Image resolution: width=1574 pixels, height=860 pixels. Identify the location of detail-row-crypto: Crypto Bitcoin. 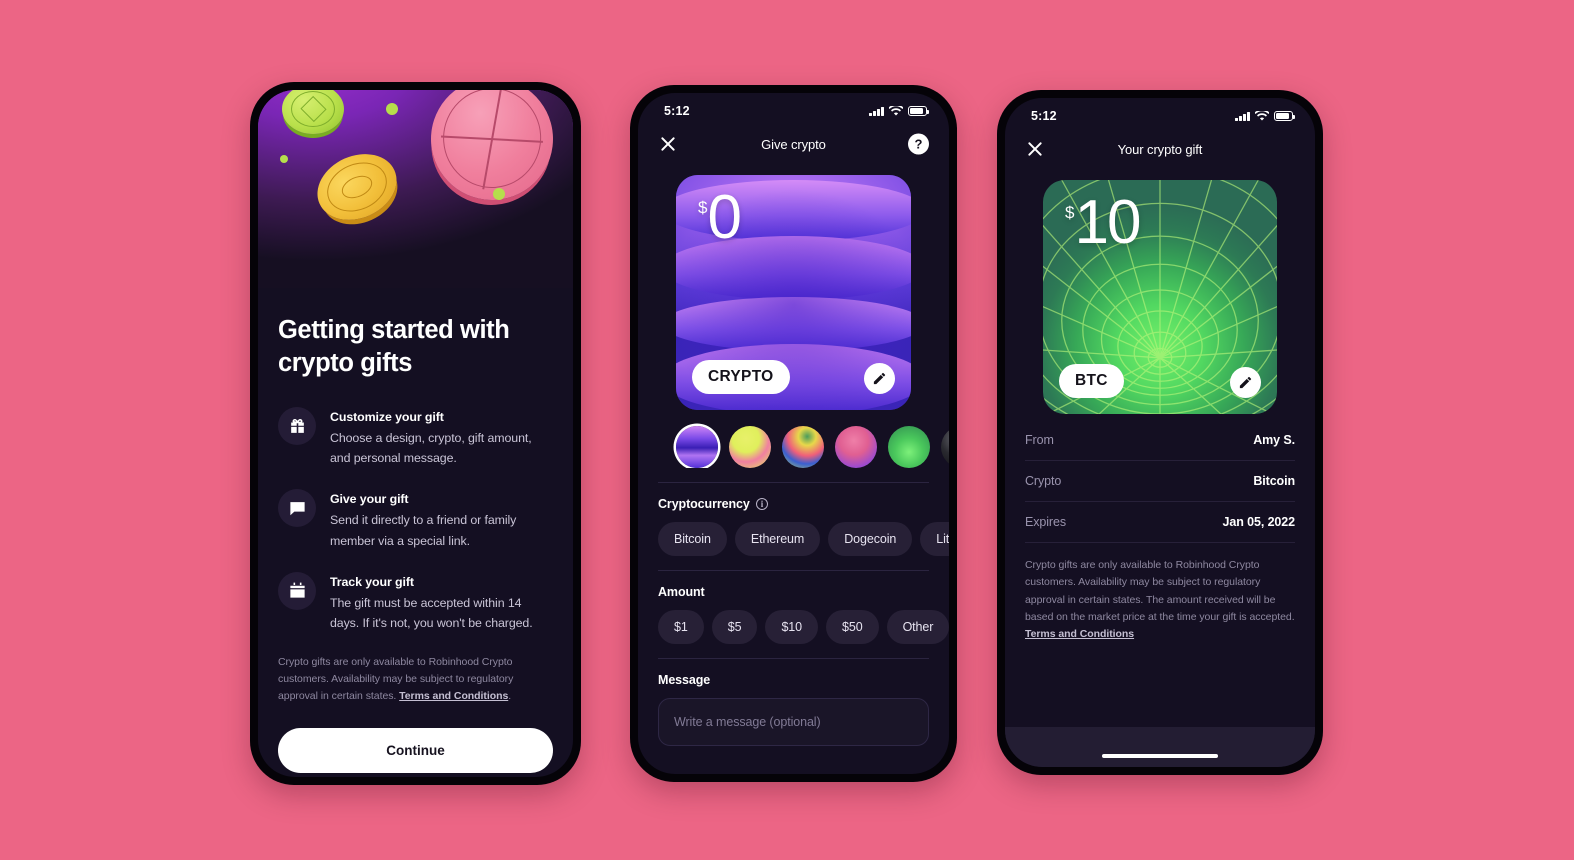
(1160, 481).